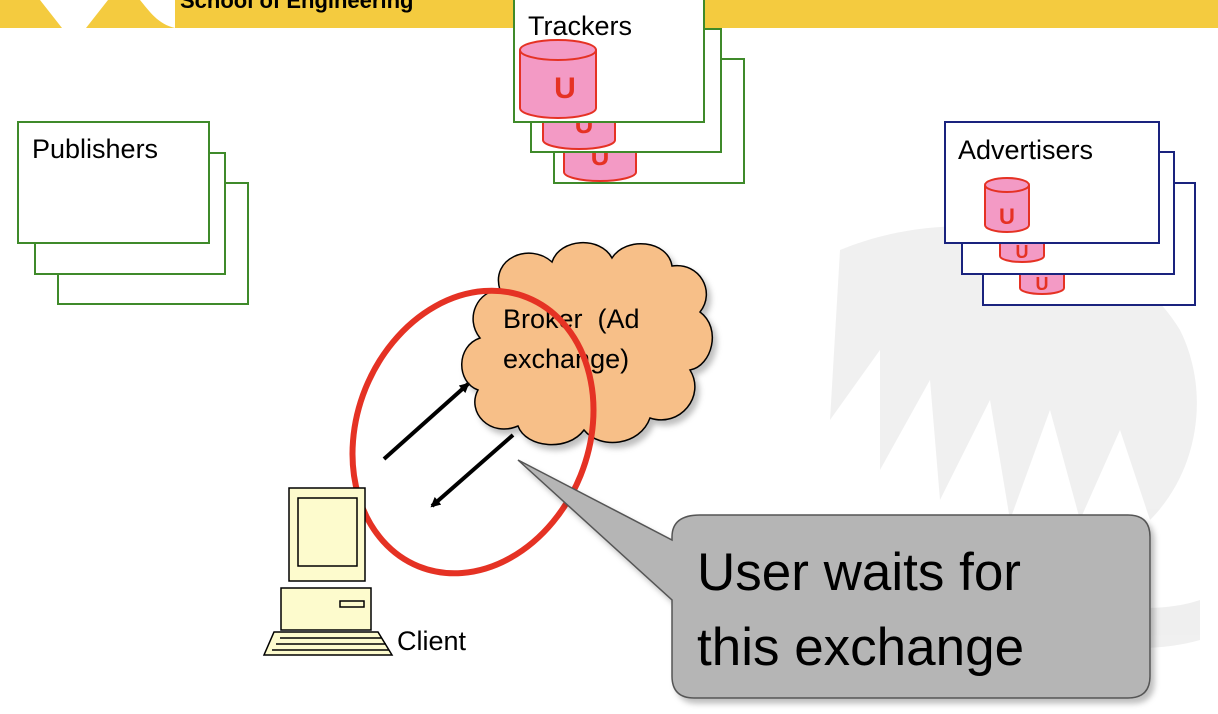 This screenshot has width=1218, height=714. Describe the element at coordinates (859, 572) in the screenshot. I see `callout-line1: User waits for` at that location.